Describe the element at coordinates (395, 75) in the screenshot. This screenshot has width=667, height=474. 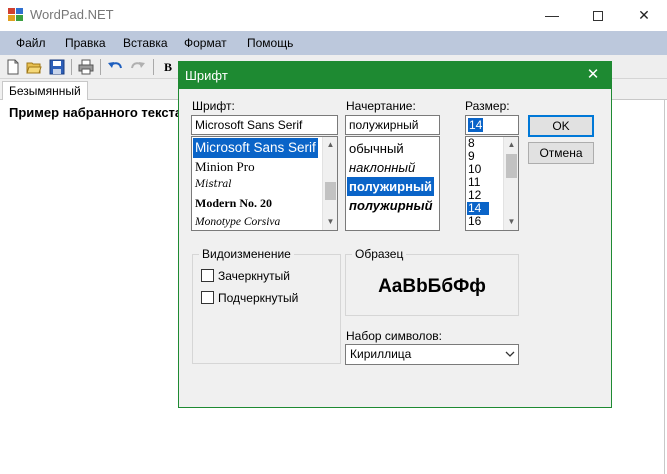
I see `dialog-title-bar: Шрифт ✕` at that location.